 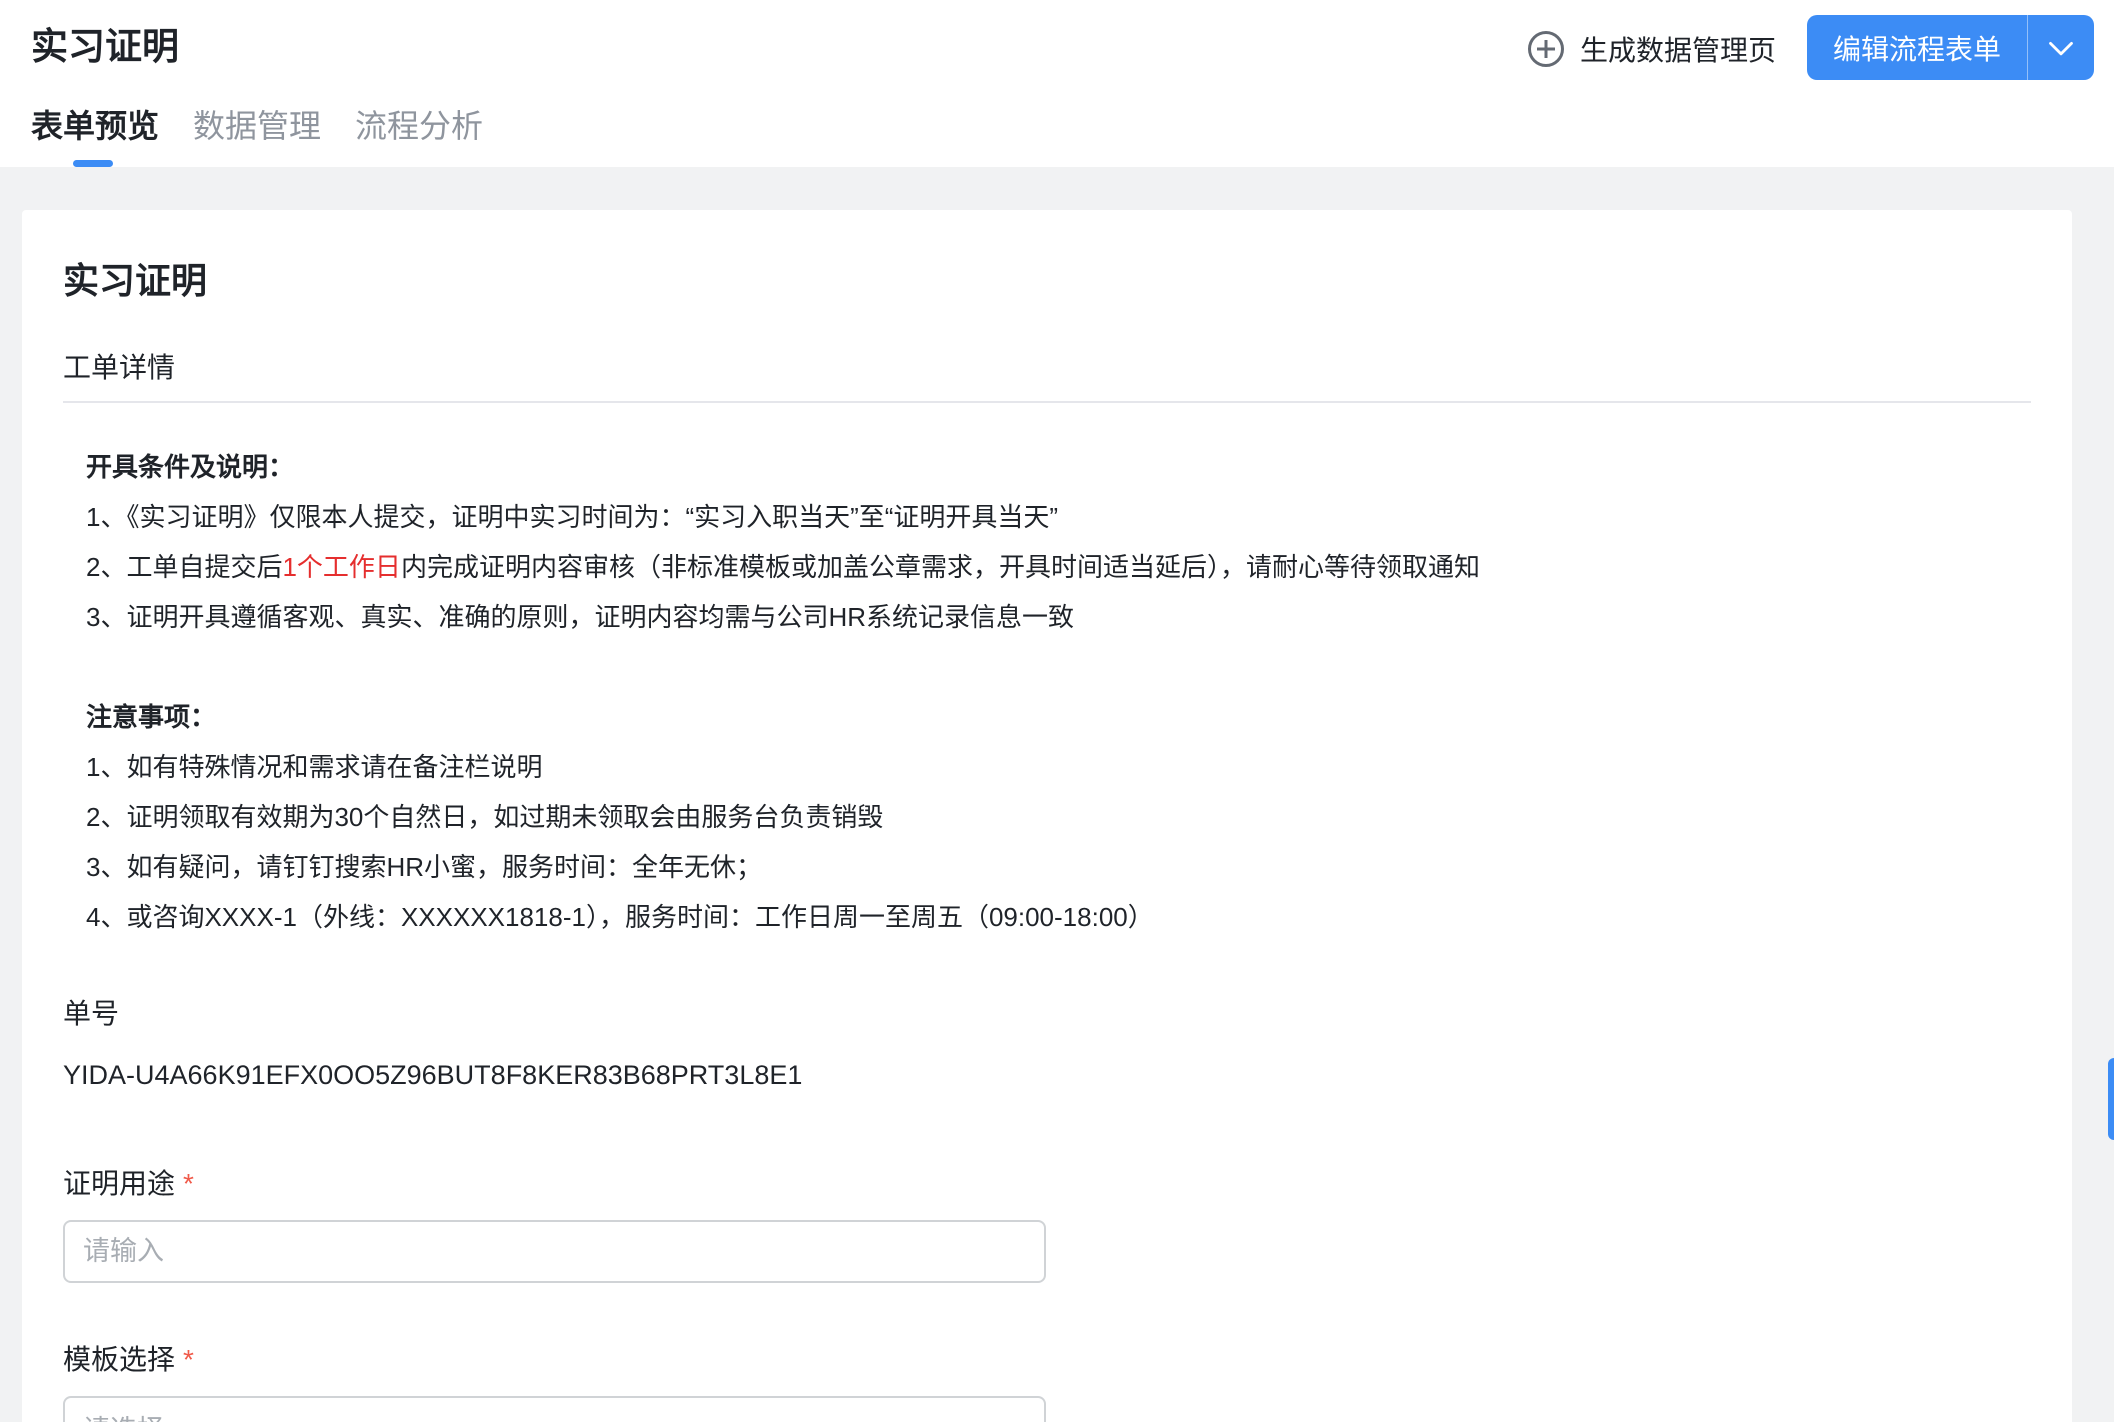 I want to click on form-title: 实习证明, so click(x=135, y=280).